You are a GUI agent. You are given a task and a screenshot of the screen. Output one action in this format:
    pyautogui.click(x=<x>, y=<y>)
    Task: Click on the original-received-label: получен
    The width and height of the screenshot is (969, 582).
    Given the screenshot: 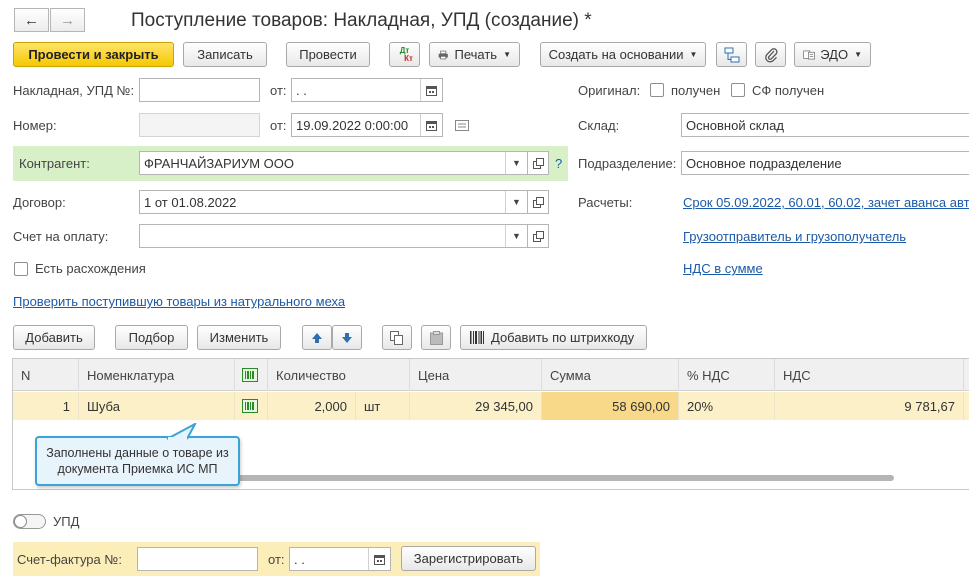 What is the action you would take?
    pyautogui.click(x=696, y=90)
    